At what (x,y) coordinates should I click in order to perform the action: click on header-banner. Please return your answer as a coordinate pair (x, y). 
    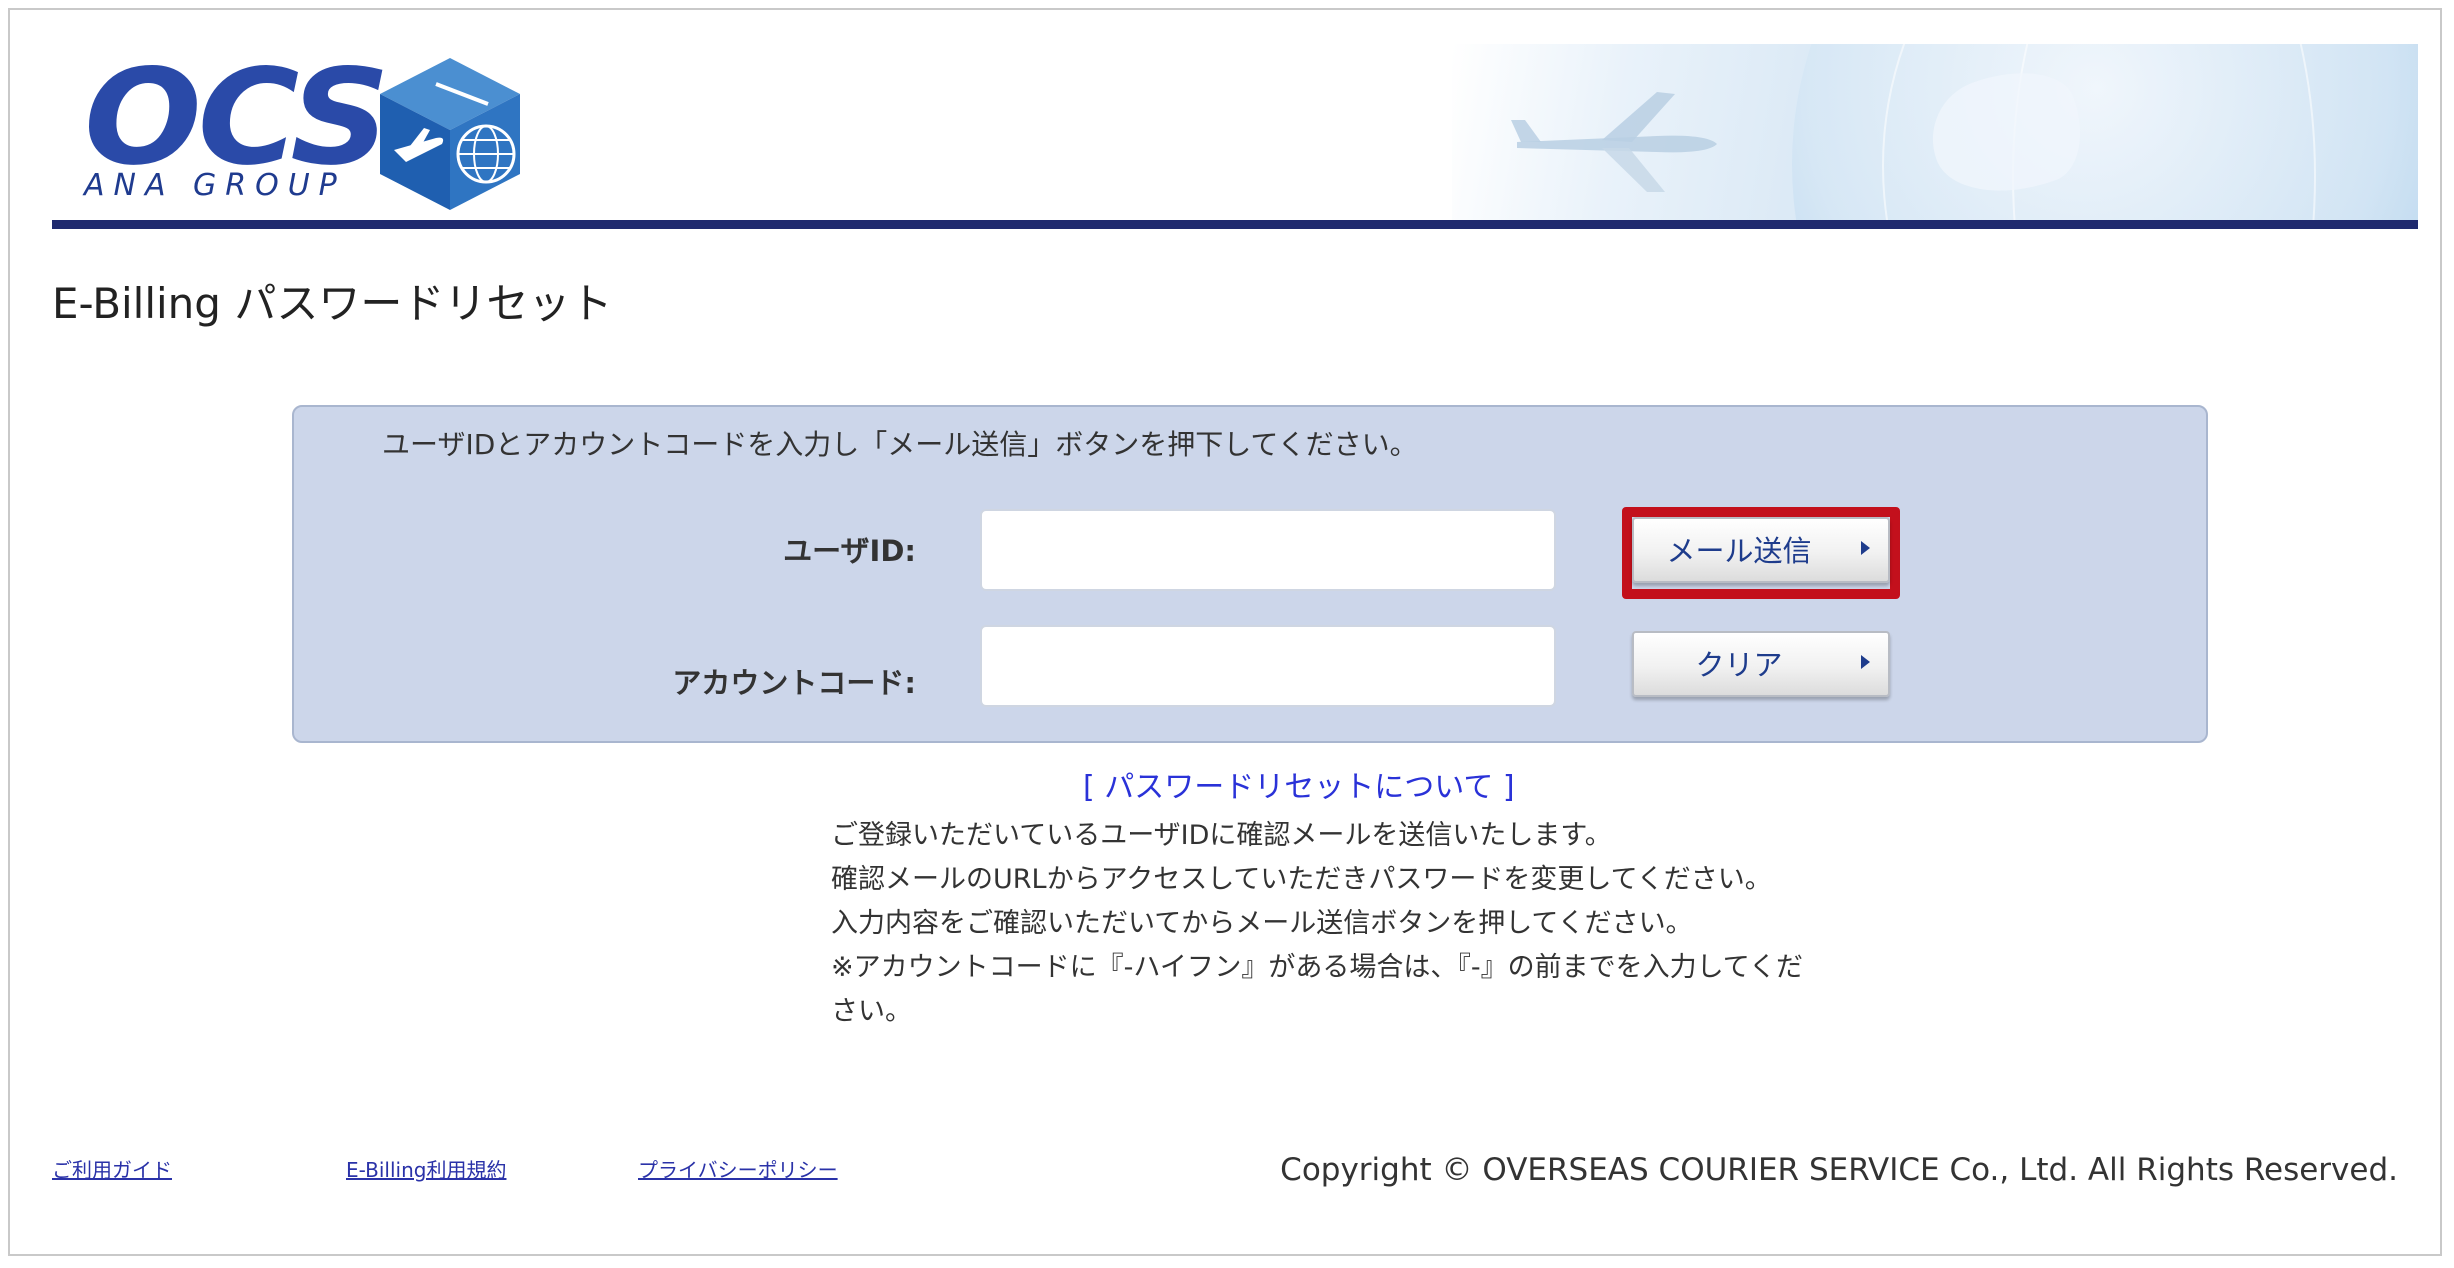
    Looking at the image, I should click on (1935, 132).